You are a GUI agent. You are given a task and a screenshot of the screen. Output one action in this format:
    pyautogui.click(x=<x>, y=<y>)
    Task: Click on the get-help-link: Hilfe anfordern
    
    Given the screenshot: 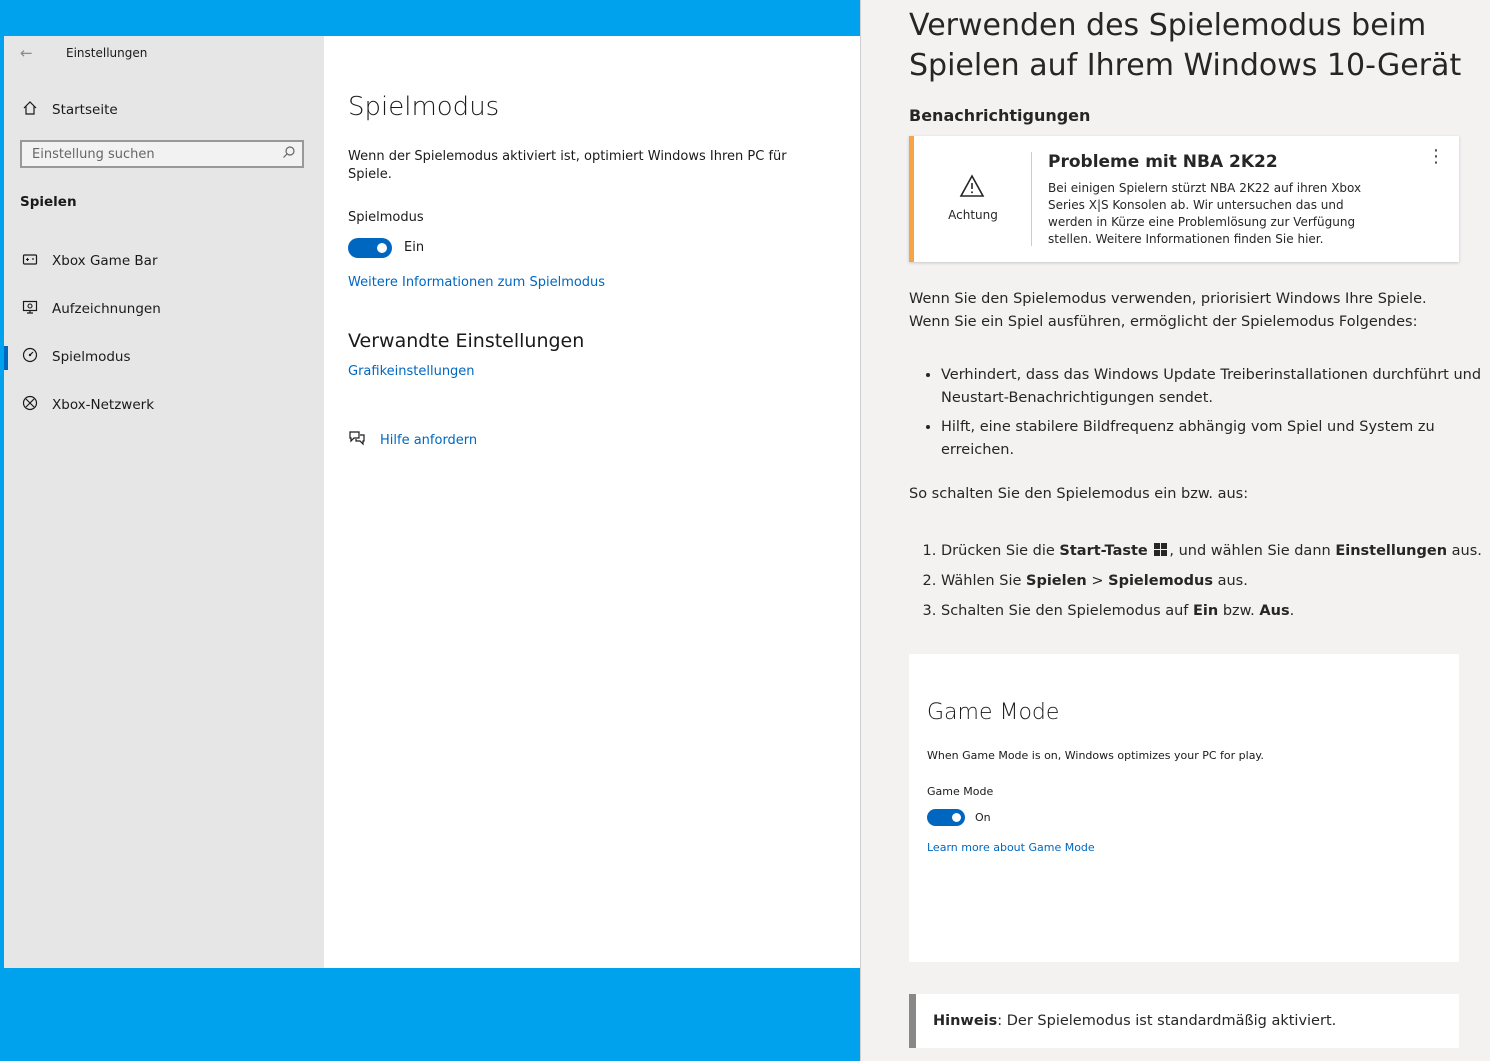 What is the action you would take?
    pyautogui.click(x=412, y=440)
    